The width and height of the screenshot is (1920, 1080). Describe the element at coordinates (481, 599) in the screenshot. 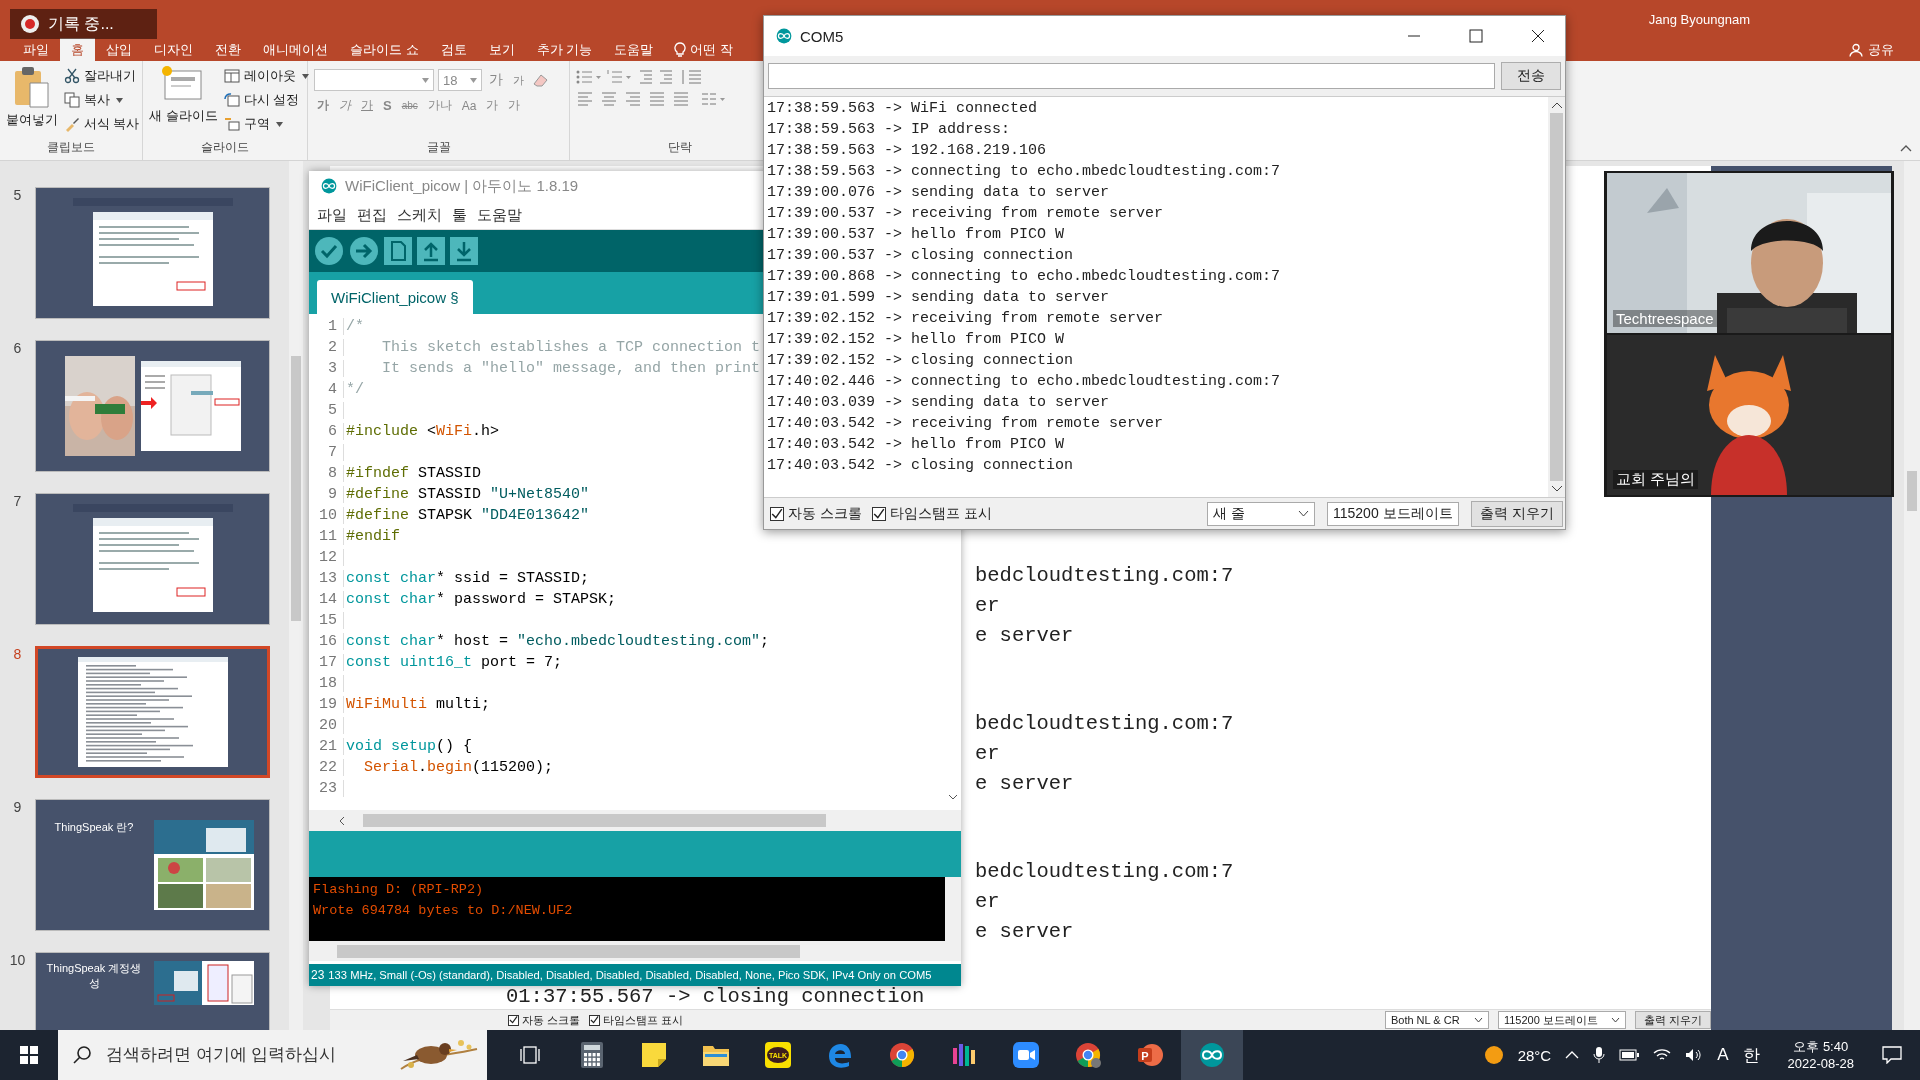

I see `code-line: const char* password = STAPSK;` at that location.